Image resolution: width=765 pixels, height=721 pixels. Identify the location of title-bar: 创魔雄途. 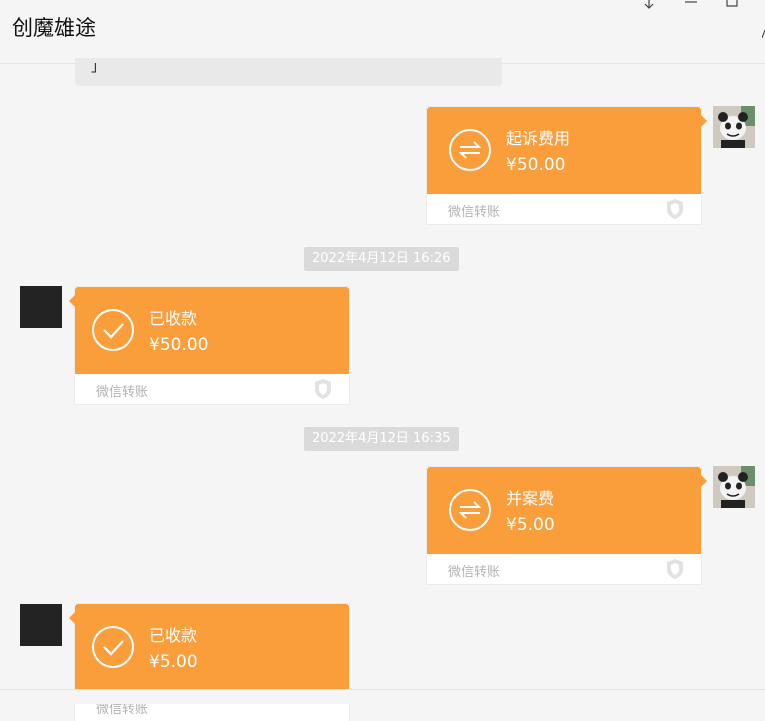
(382, 32).